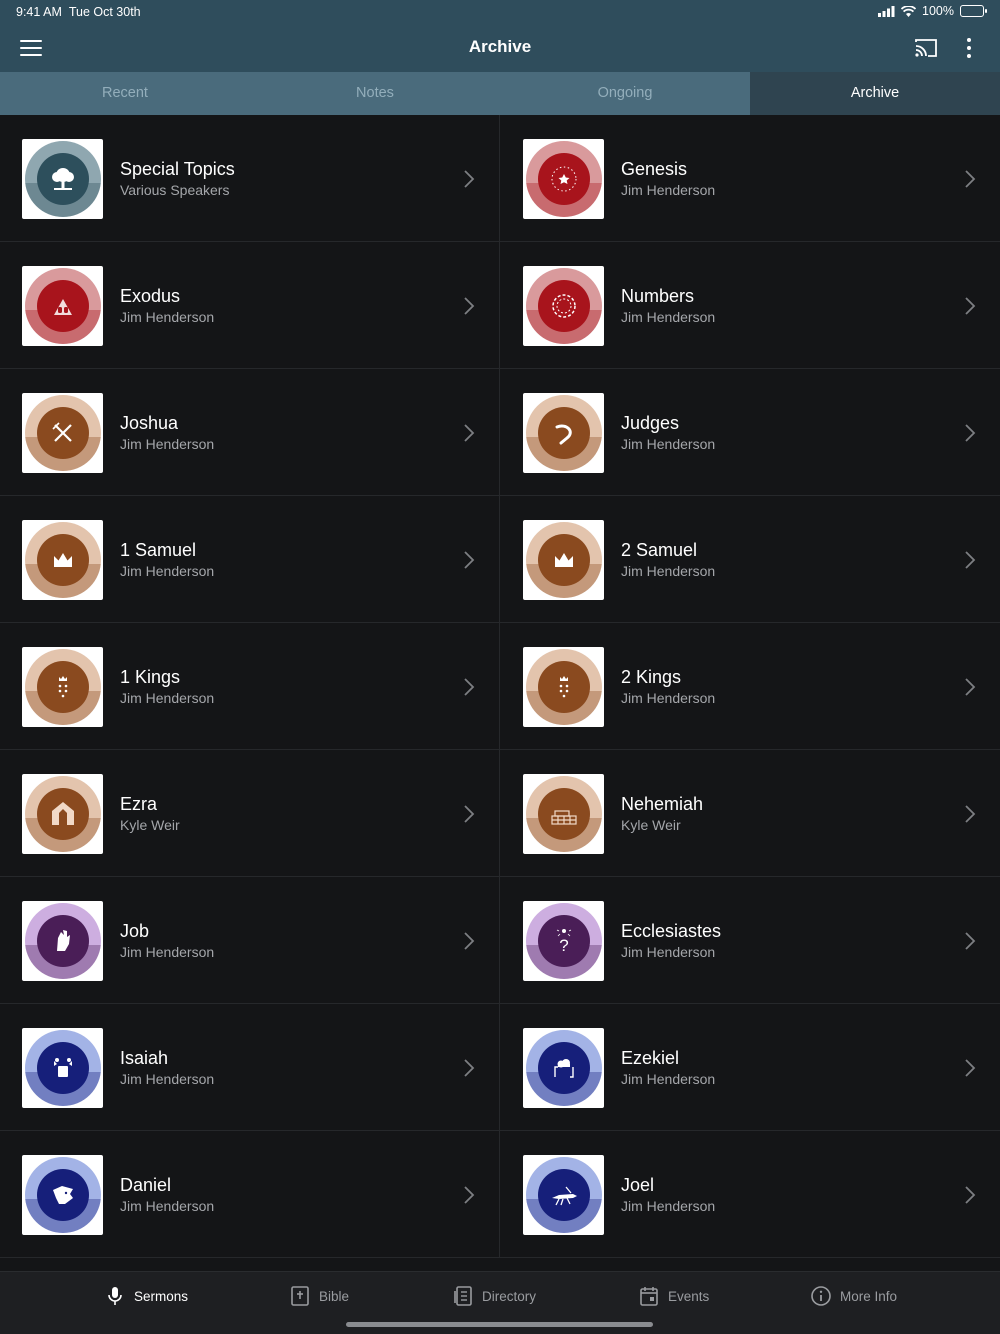  I want to click on series-item: Joshua Jim Henderson, so click(250, 432).